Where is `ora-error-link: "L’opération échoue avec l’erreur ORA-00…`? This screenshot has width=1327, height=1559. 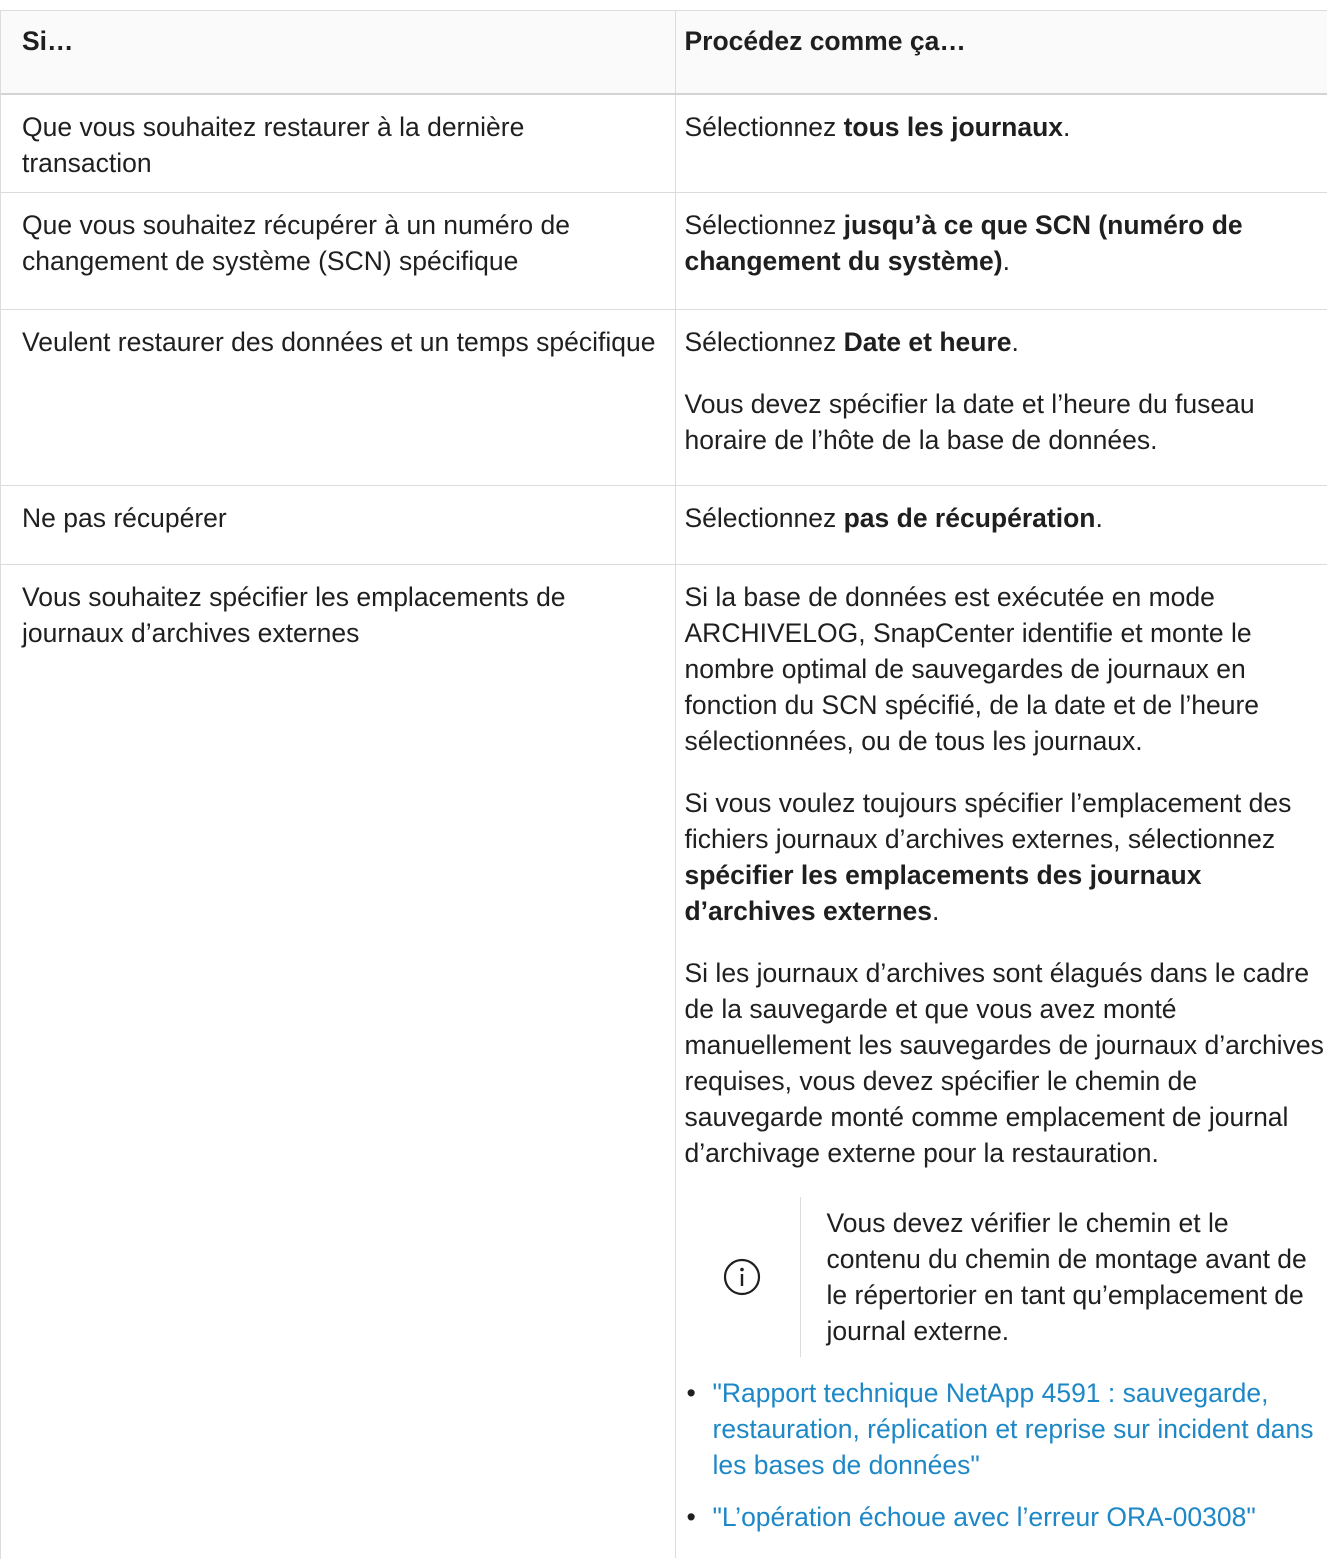 ora-error-link: "L’opération échoue avec l’erreur ORA-00… is located at coordinates (984, 1517).